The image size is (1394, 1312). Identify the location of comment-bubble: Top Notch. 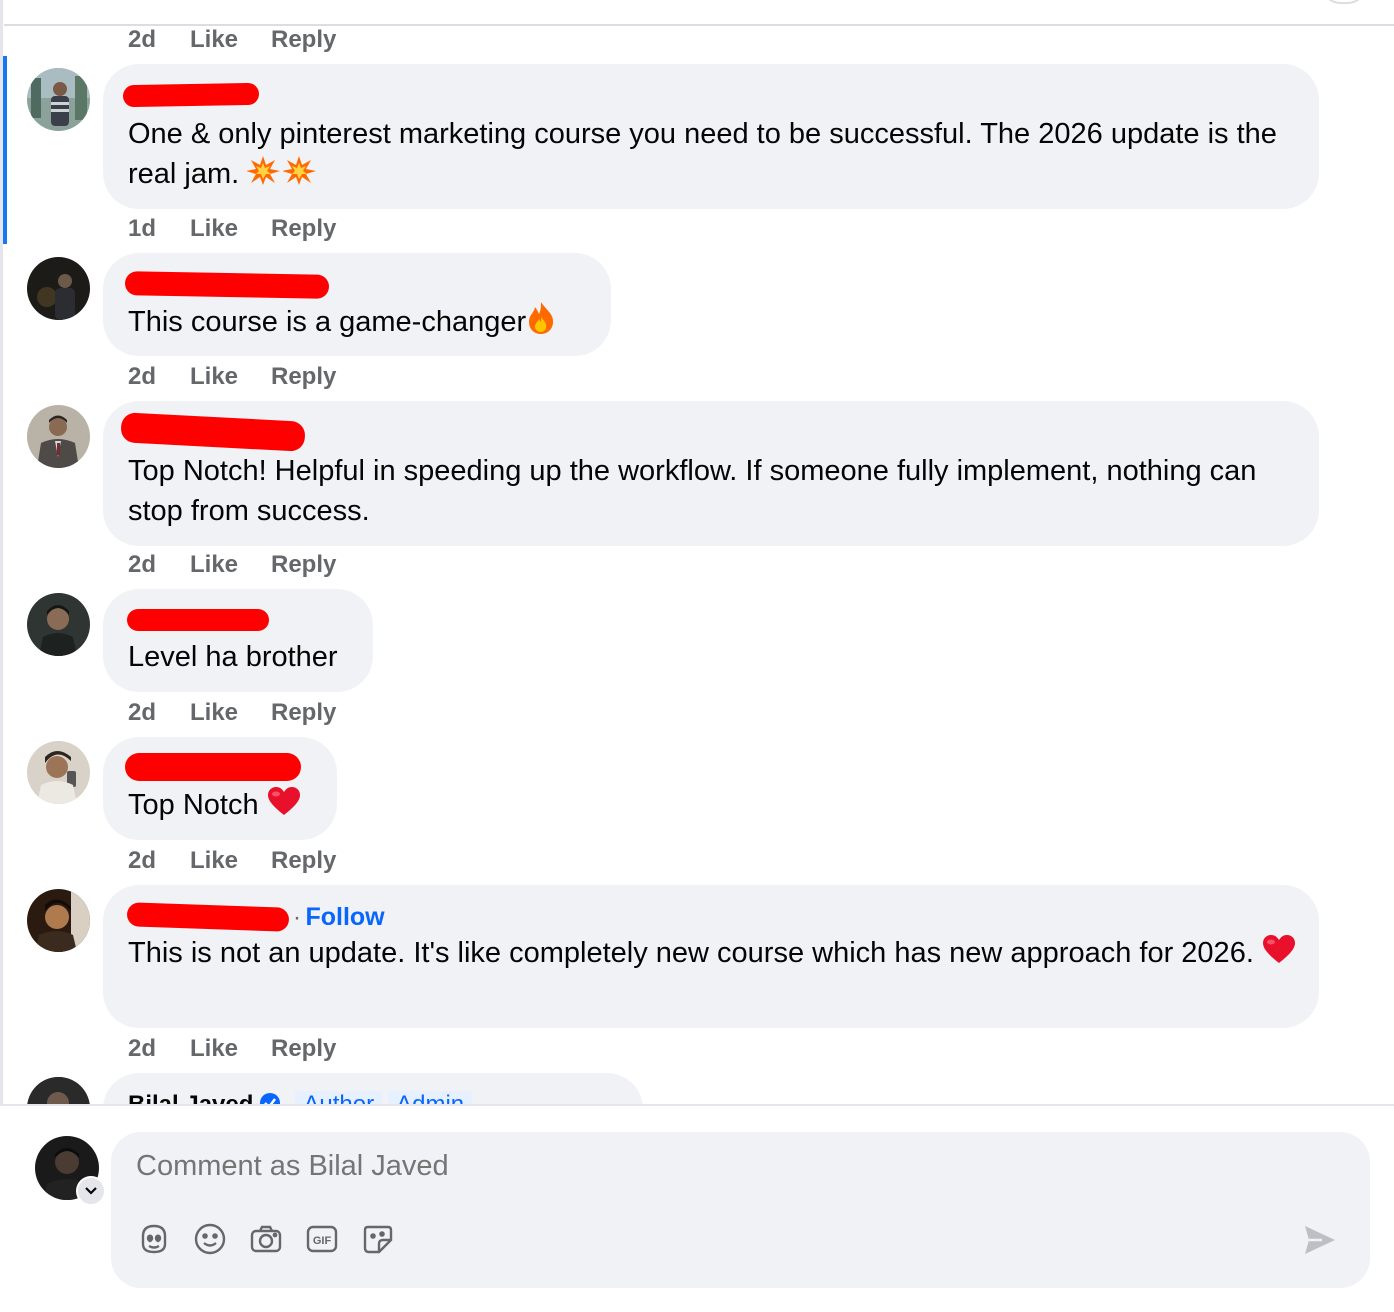
(220, 788).